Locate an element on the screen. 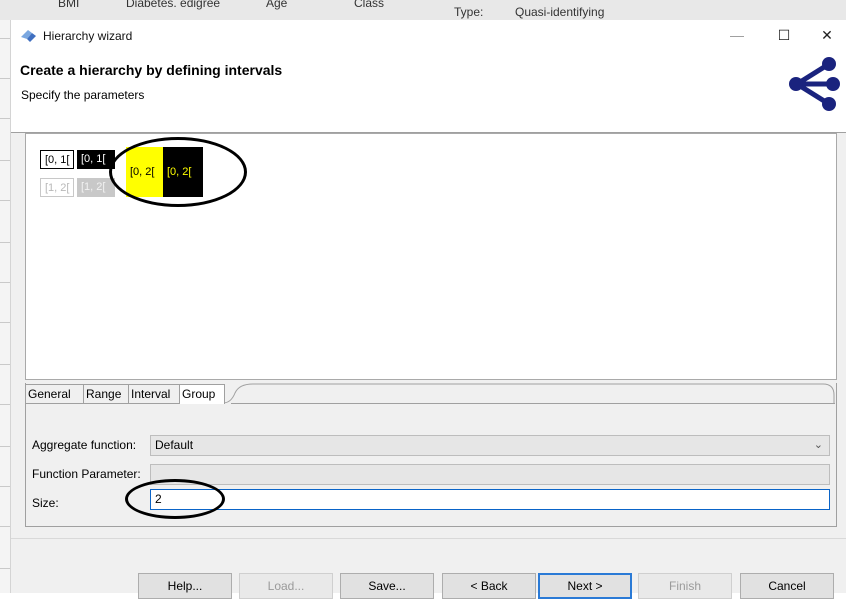 The image size is (846, 599). maximize-button: ☐ is located at coordinates (784, 35).